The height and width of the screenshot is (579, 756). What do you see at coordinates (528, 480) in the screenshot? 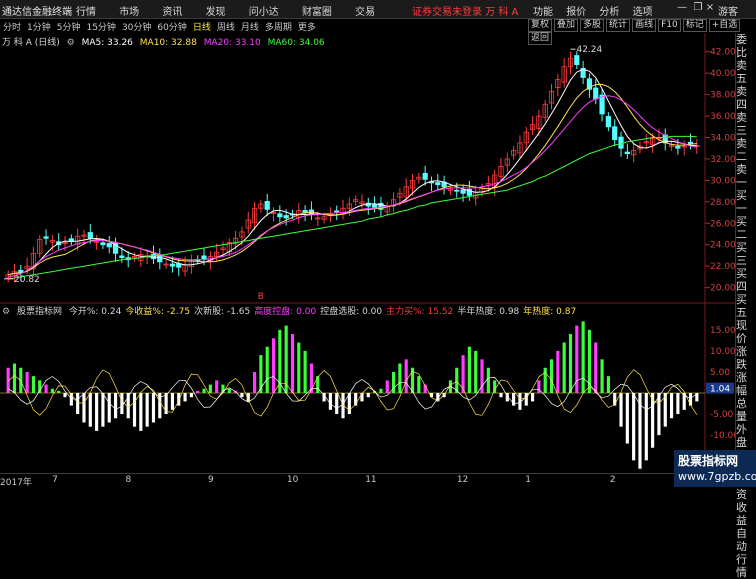
I see `date-tick-label: 1` at bounding box center [528, 480].